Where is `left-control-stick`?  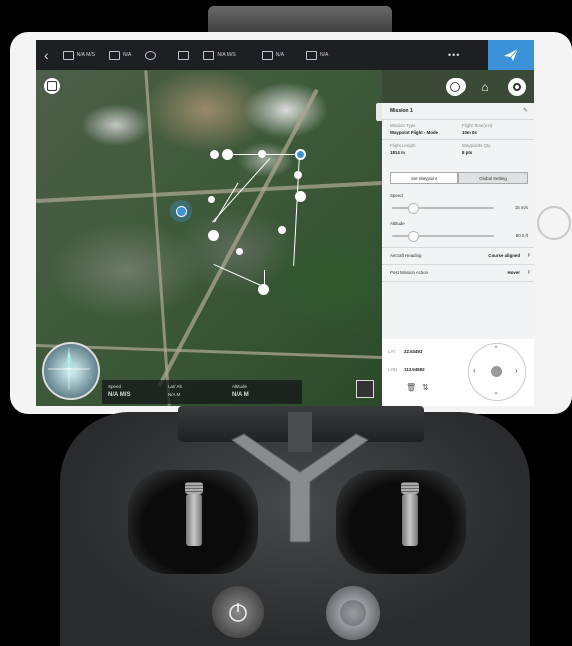
left-control-stick is located at coordinates (194, 520).